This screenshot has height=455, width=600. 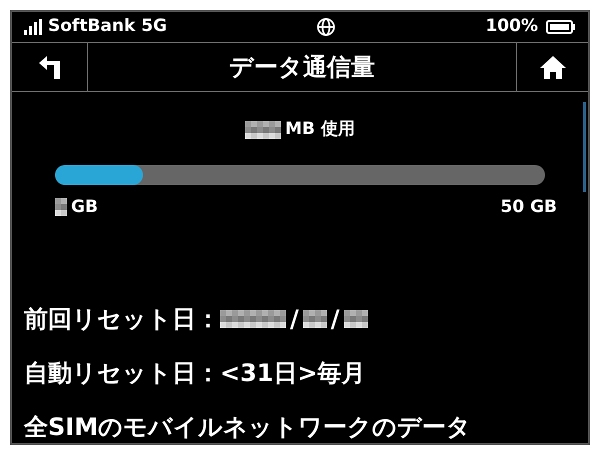 I want to click on battery-icon, so click(x=561, y=27).